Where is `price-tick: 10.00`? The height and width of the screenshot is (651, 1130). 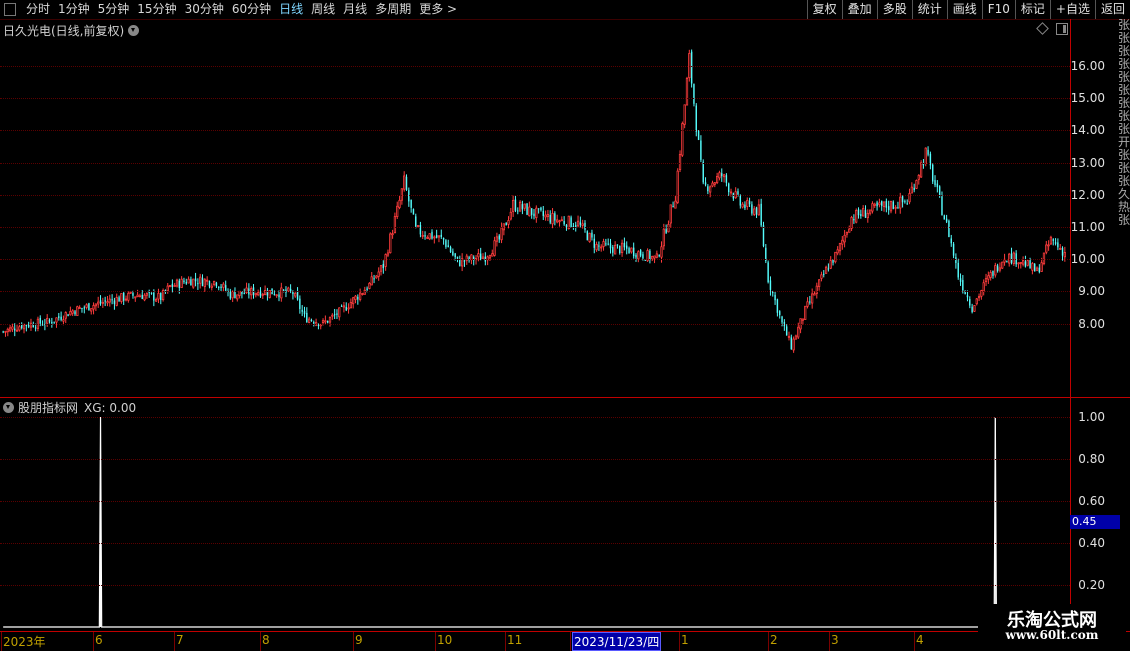 price-tick: 10.00 is located at coordinates (1087, 259).